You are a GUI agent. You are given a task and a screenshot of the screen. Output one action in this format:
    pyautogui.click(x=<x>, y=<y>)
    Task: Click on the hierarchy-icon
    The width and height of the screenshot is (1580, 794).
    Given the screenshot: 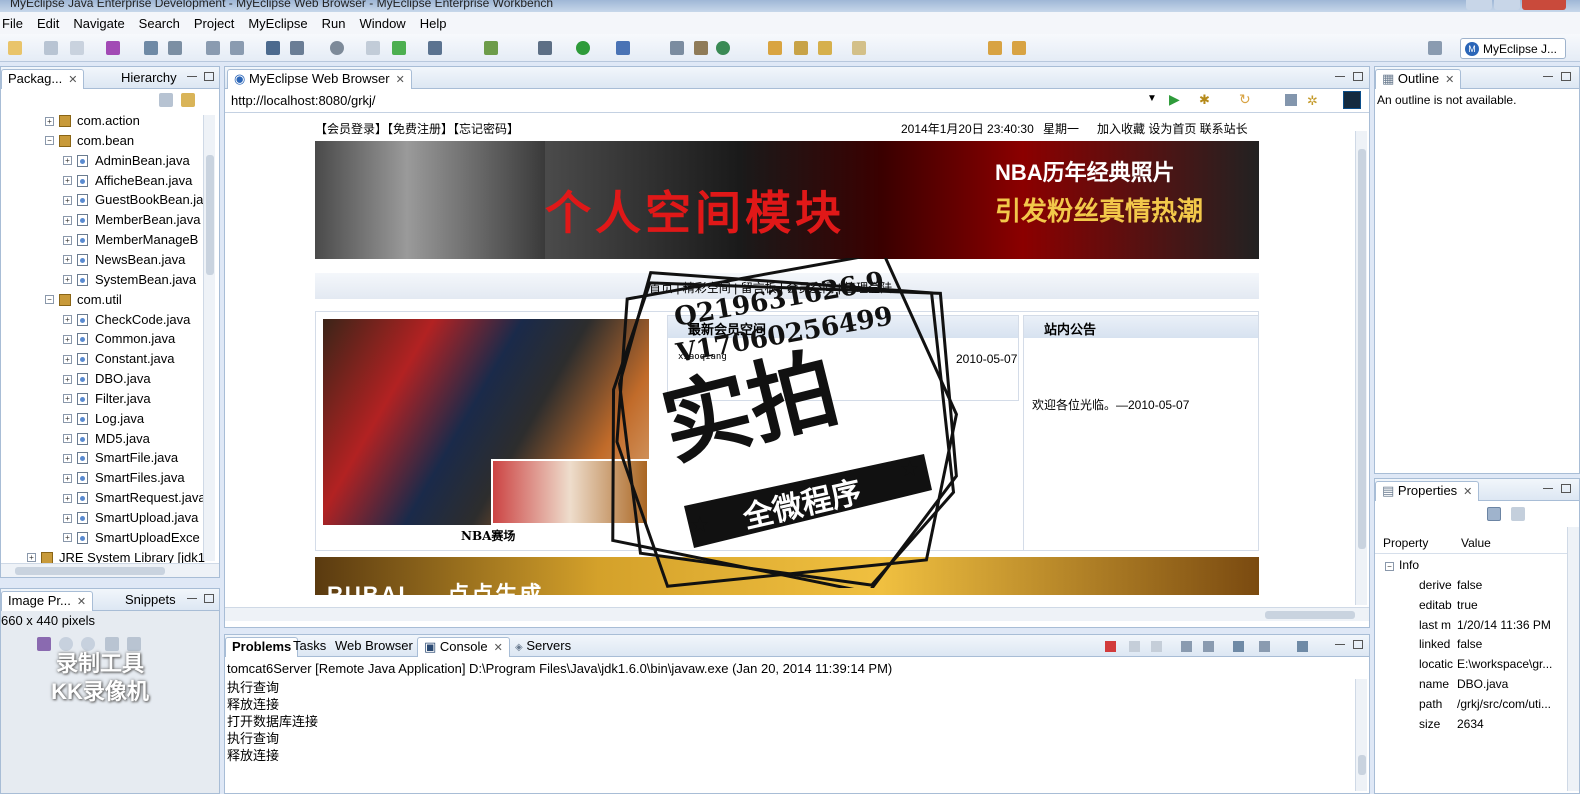 What is the action you would take?
    pyautogui.click(x=701, y=48)
    